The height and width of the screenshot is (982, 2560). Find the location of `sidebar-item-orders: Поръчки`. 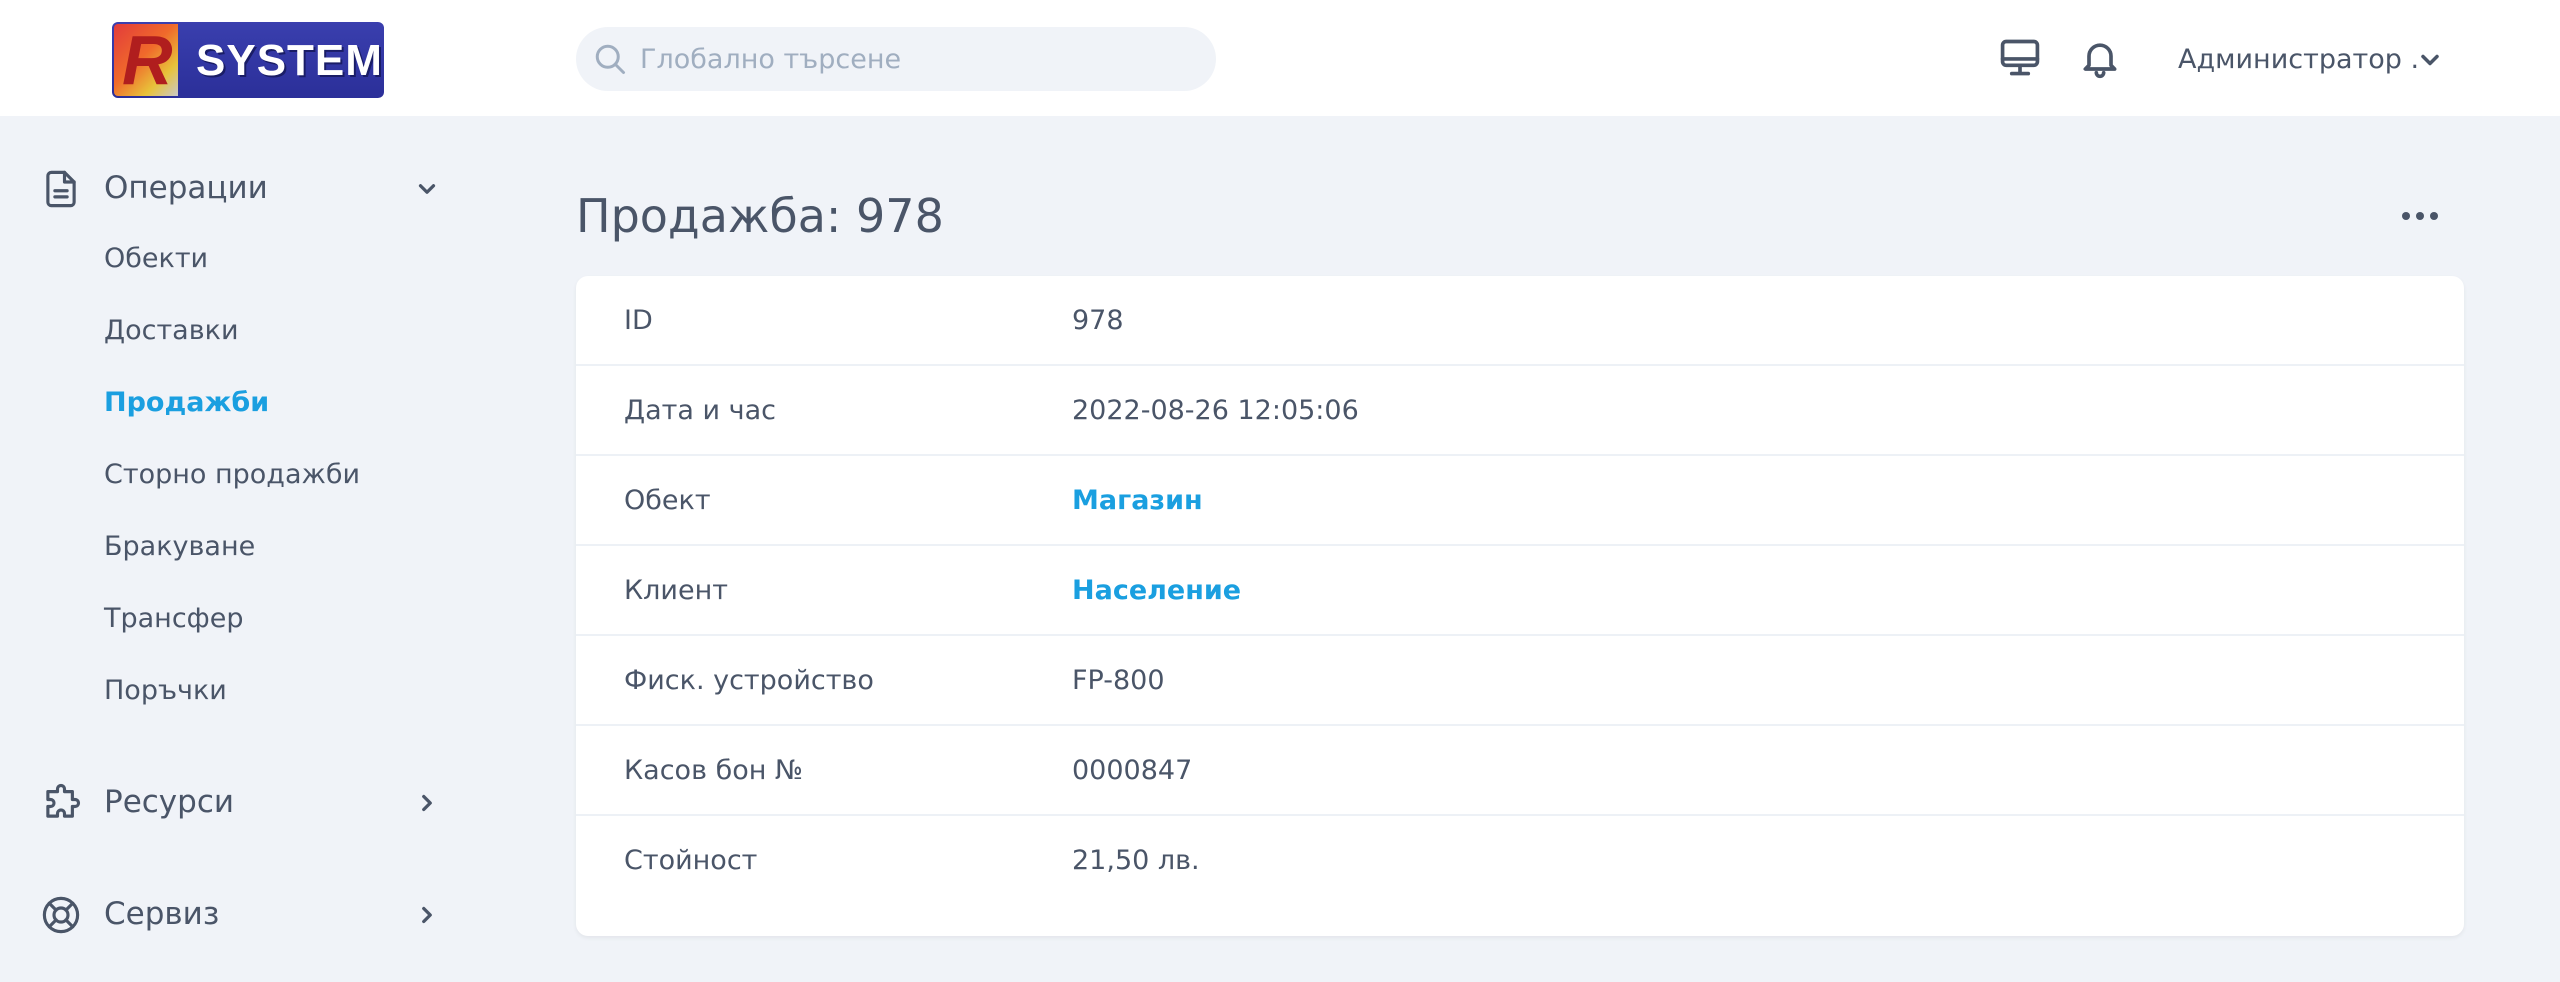

sidebar-item-orders: Поръчки is located at coordinates (165, 691).